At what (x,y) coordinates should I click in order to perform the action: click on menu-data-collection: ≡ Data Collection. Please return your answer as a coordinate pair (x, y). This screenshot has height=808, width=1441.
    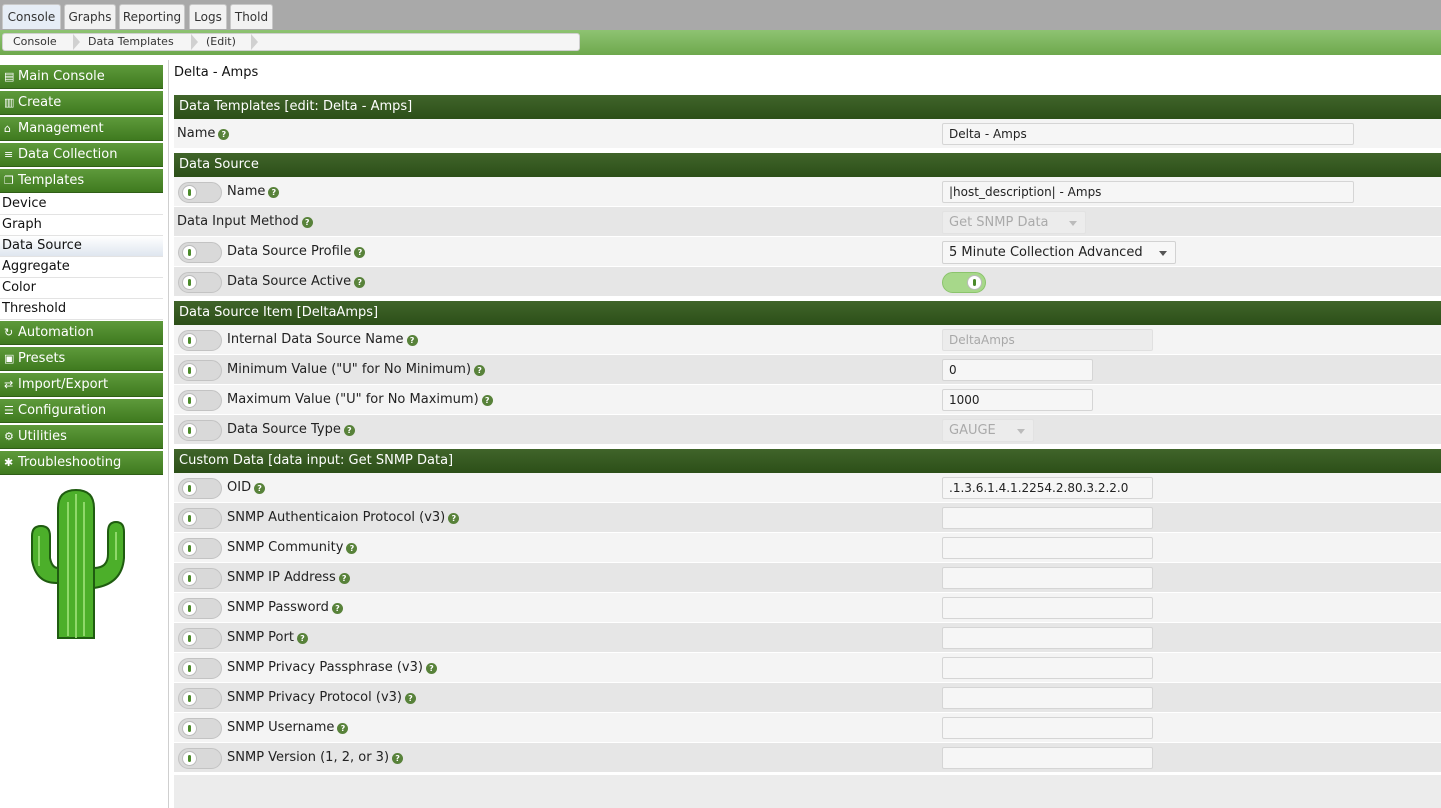
    Looking at the image, I should click on (81, 155).